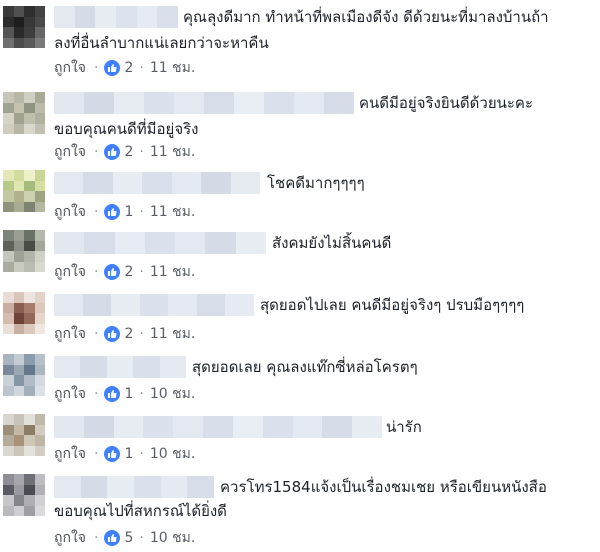 The width and height of the screenshot is (600, 552). I want to click on comment-text: สังคมยังไม่สิ้นคนดี, so click(332, 243).